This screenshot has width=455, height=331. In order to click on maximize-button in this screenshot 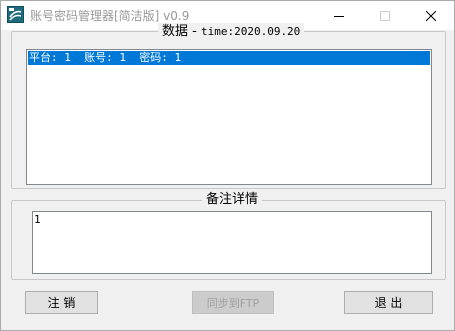, I will do `click(385, 15)`.